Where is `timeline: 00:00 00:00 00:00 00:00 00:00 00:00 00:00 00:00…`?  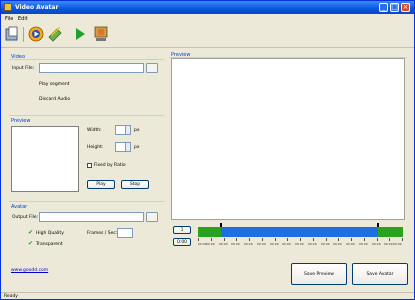 timeline: 00:00 00:00 00:00 00:00 00:00 00:00 00:00 00:00… is located at coordinates (300, 236).